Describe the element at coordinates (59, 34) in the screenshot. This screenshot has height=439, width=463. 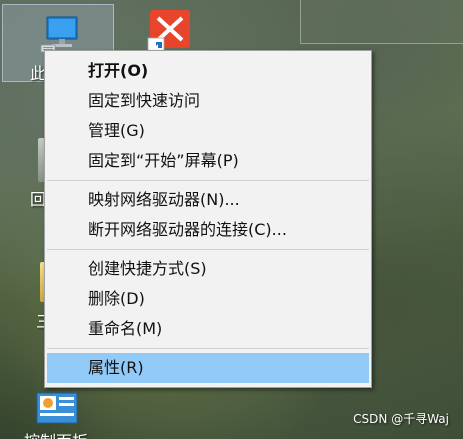
I see `computer-icon` at that location.